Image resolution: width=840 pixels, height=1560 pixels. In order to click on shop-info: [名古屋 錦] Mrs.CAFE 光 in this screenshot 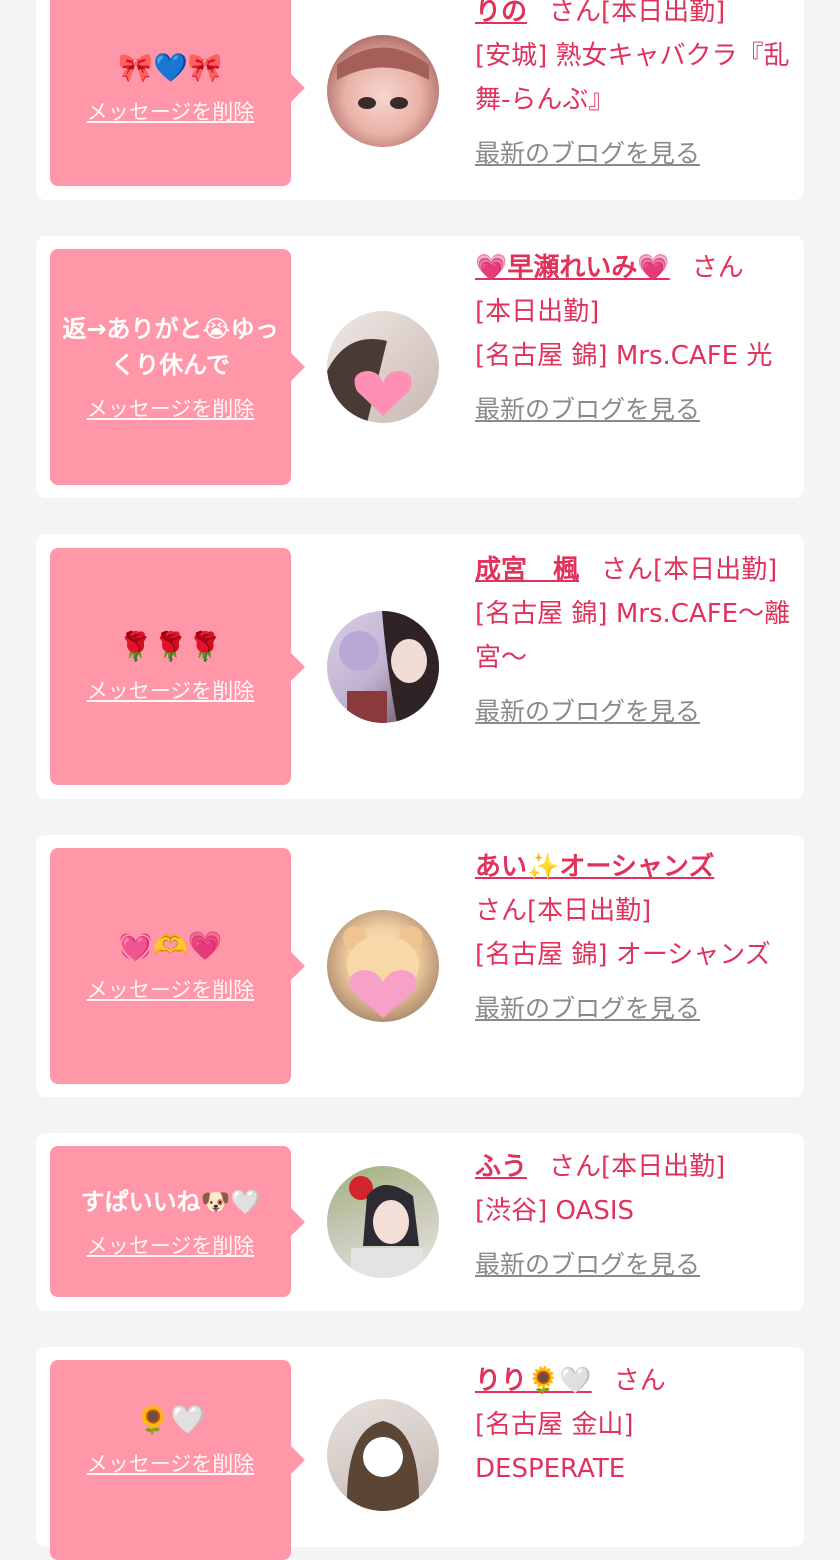, I will do `click(624, 356)`.